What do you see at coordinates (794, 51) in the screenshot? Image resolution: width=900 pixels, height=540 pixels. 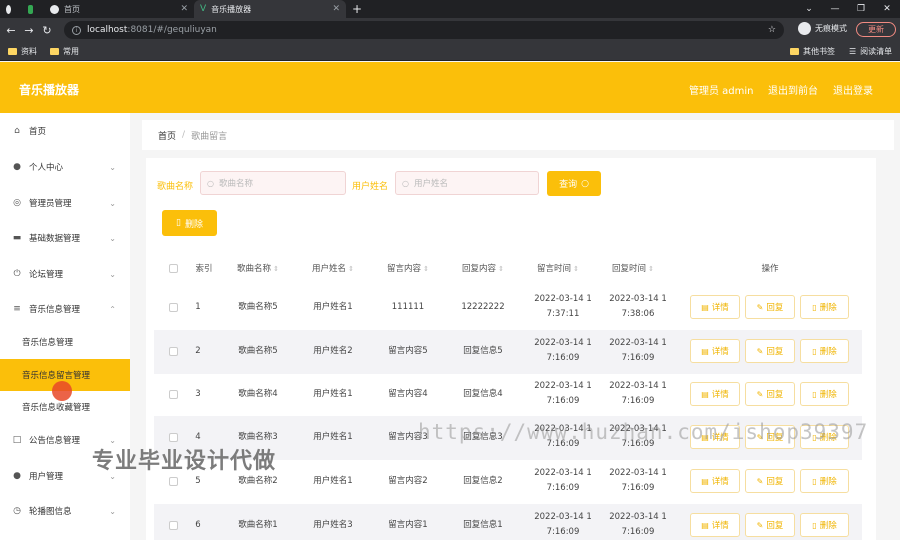 I see `folder-icon` at bounding box center [794, 51].